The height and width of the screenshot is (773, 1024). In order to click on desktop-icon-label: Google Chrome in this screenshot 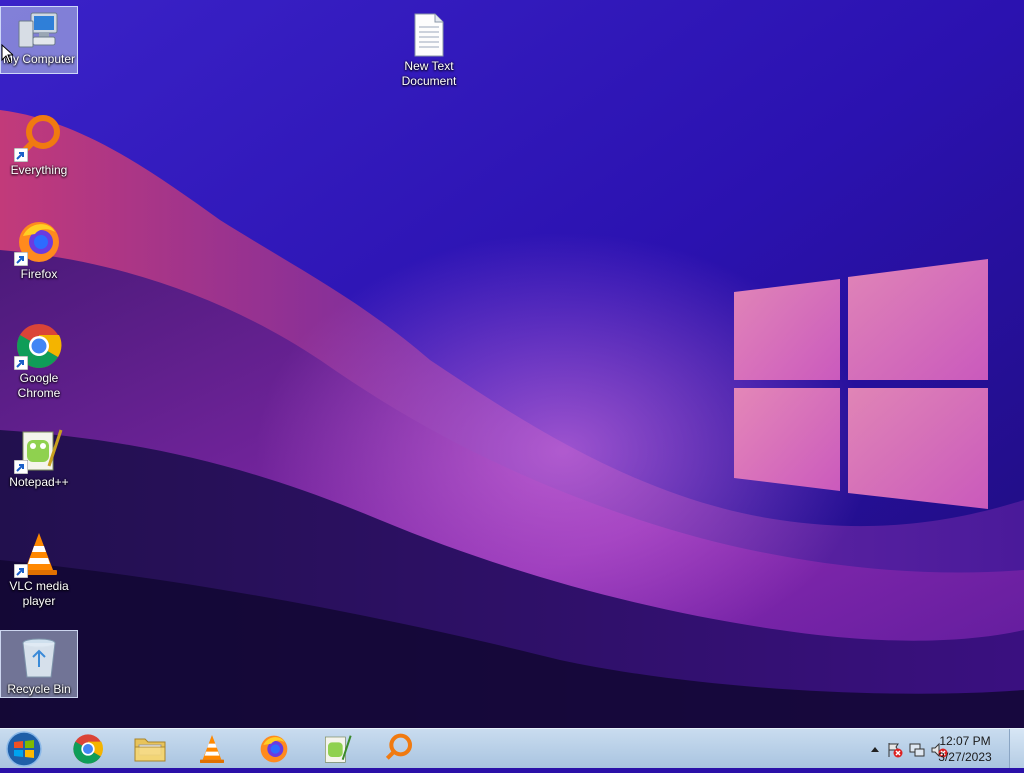, I will do `click(39, 385)`.